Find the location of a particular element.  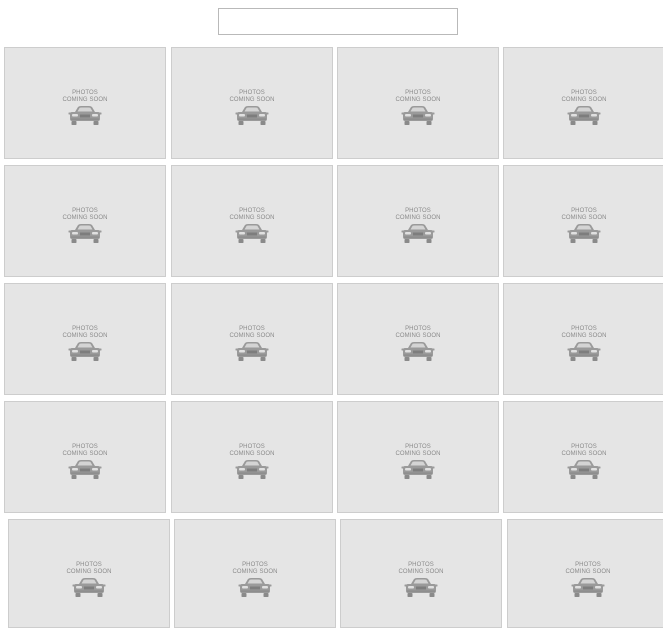

top-input-box is located at coordinates (338, 21).